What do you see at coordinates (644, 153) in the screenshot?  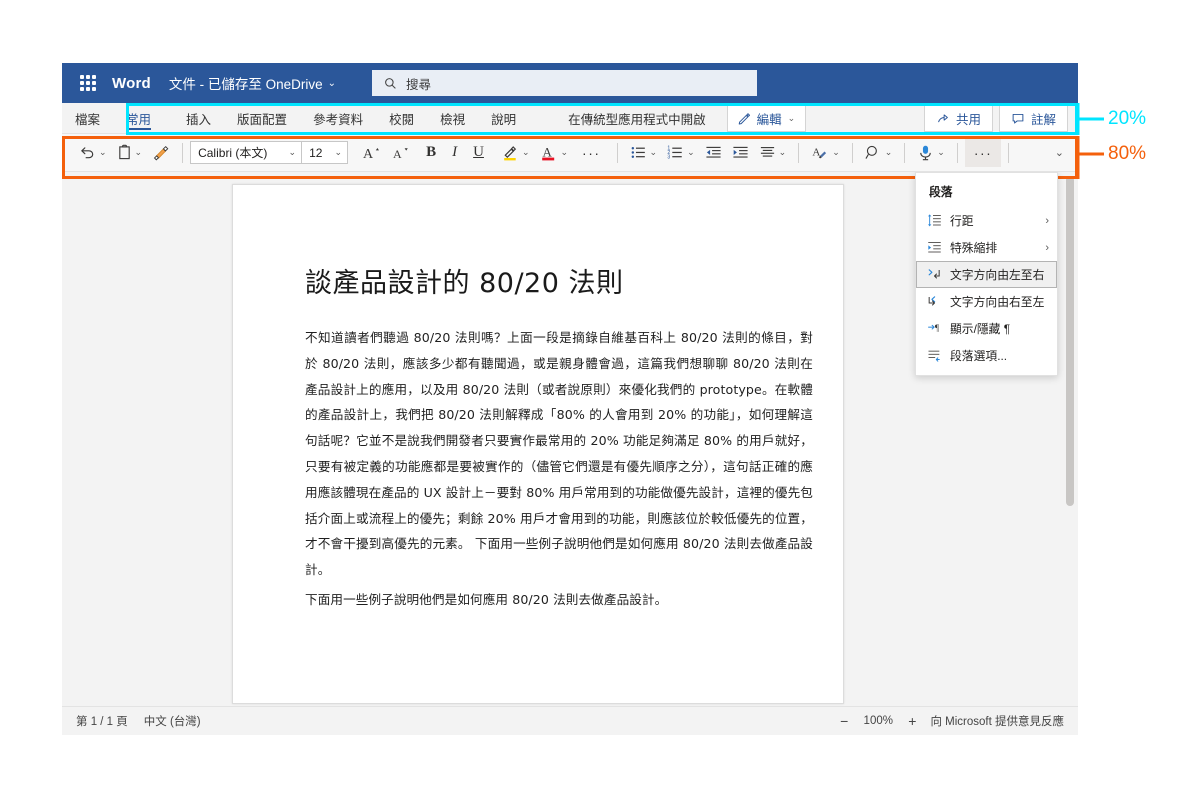 I see `bullets-button: ⌄` at bounding box center [644, 153].